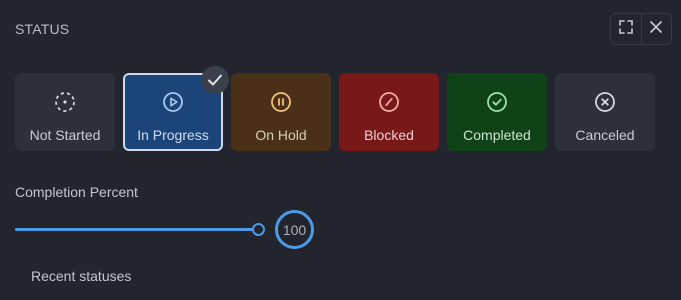 Image resolution: width=681 pixels, height=300 pixels. I want to click on slash-circle-icon, so click(389, 102).